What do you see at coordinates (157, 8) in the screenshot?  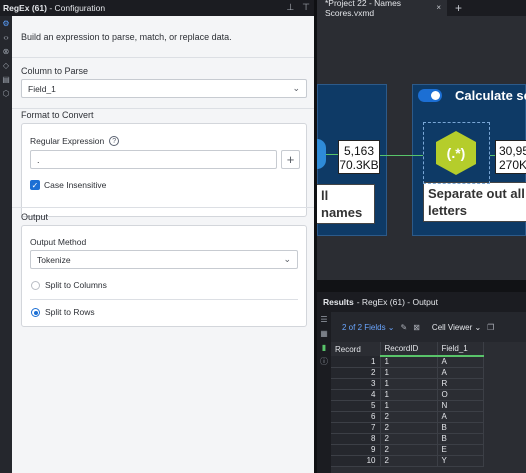 I see `config-header: RegEx (61) - Configuration ⊥ ⊤` at bounding box center [157, 8].